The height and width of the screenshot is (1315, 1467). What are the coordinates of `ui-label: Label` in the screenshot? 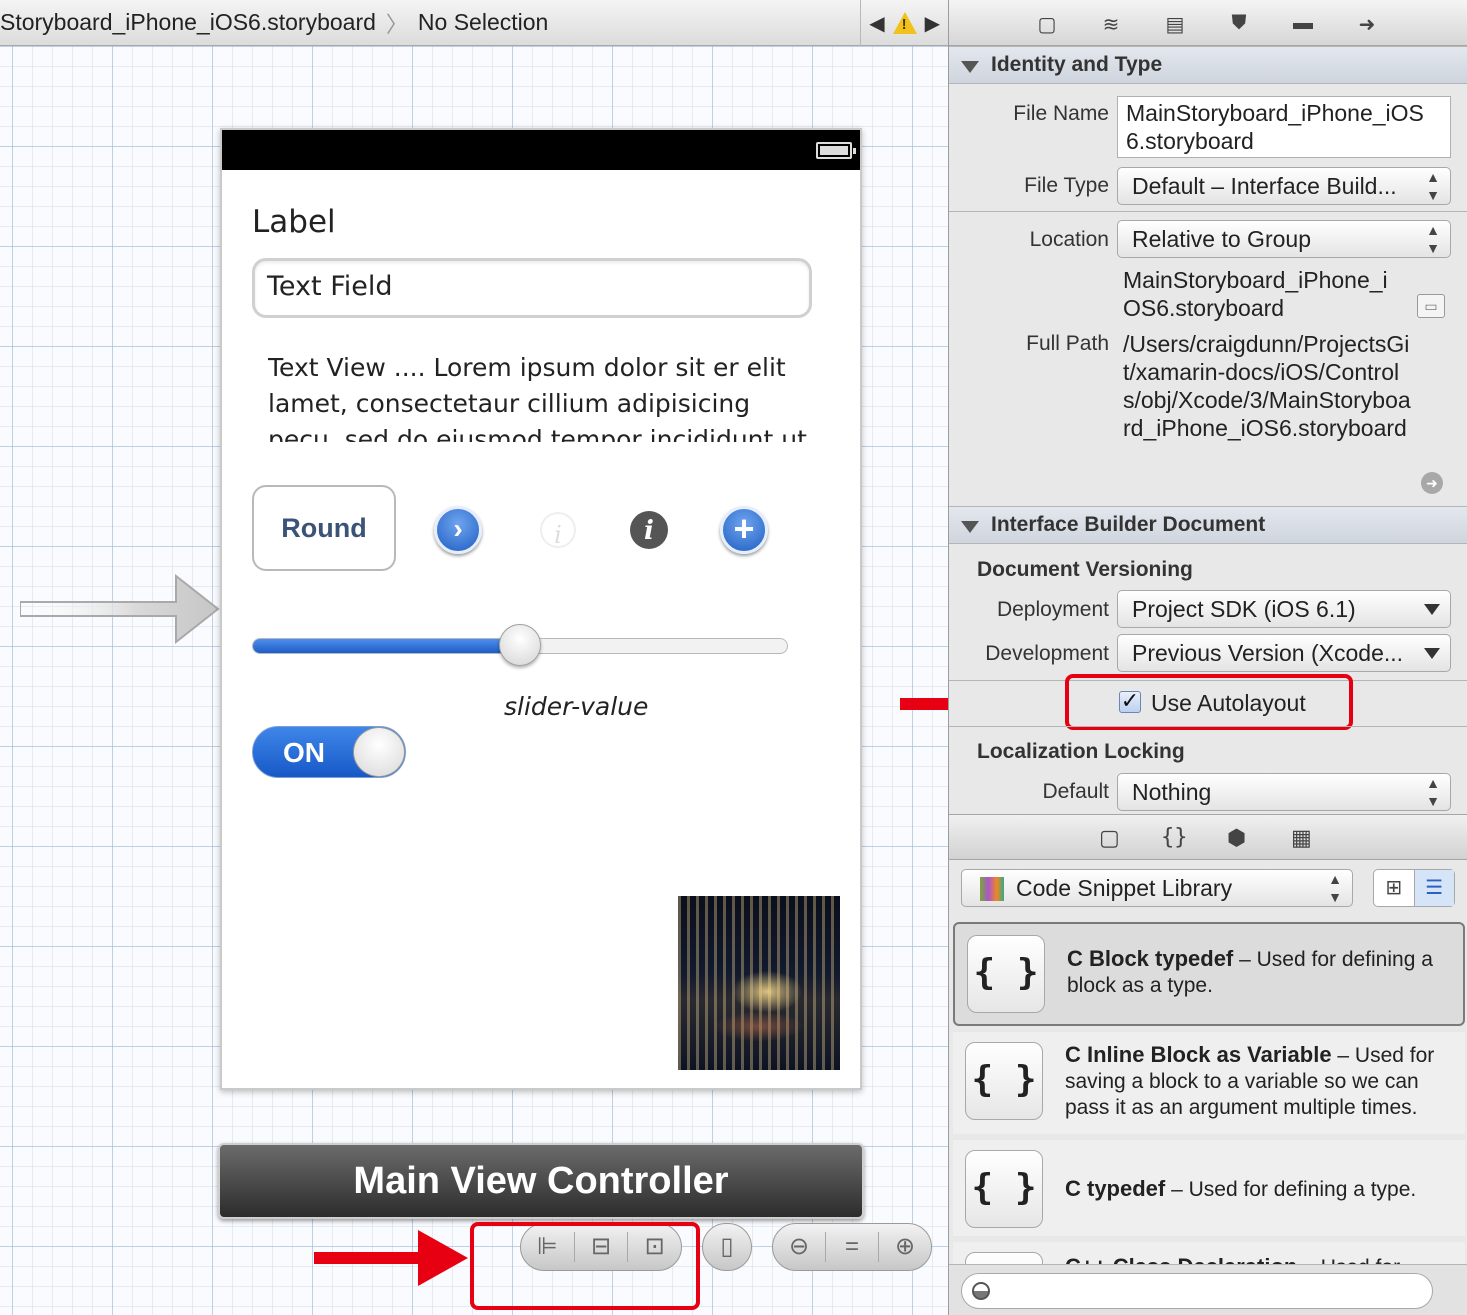 It's located at (294, 222).